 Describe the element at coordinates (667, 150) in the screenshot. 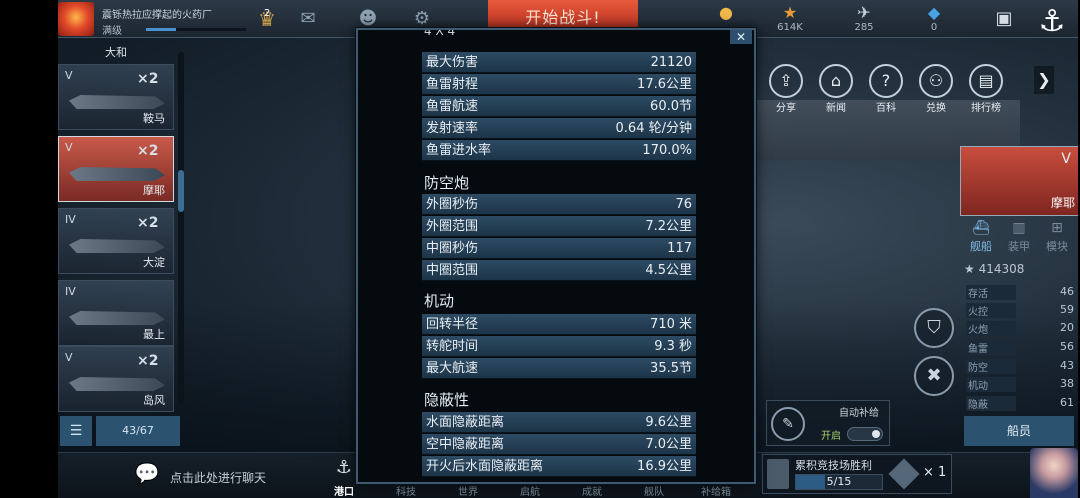

I see `stat-value: 170.0%` at that location.